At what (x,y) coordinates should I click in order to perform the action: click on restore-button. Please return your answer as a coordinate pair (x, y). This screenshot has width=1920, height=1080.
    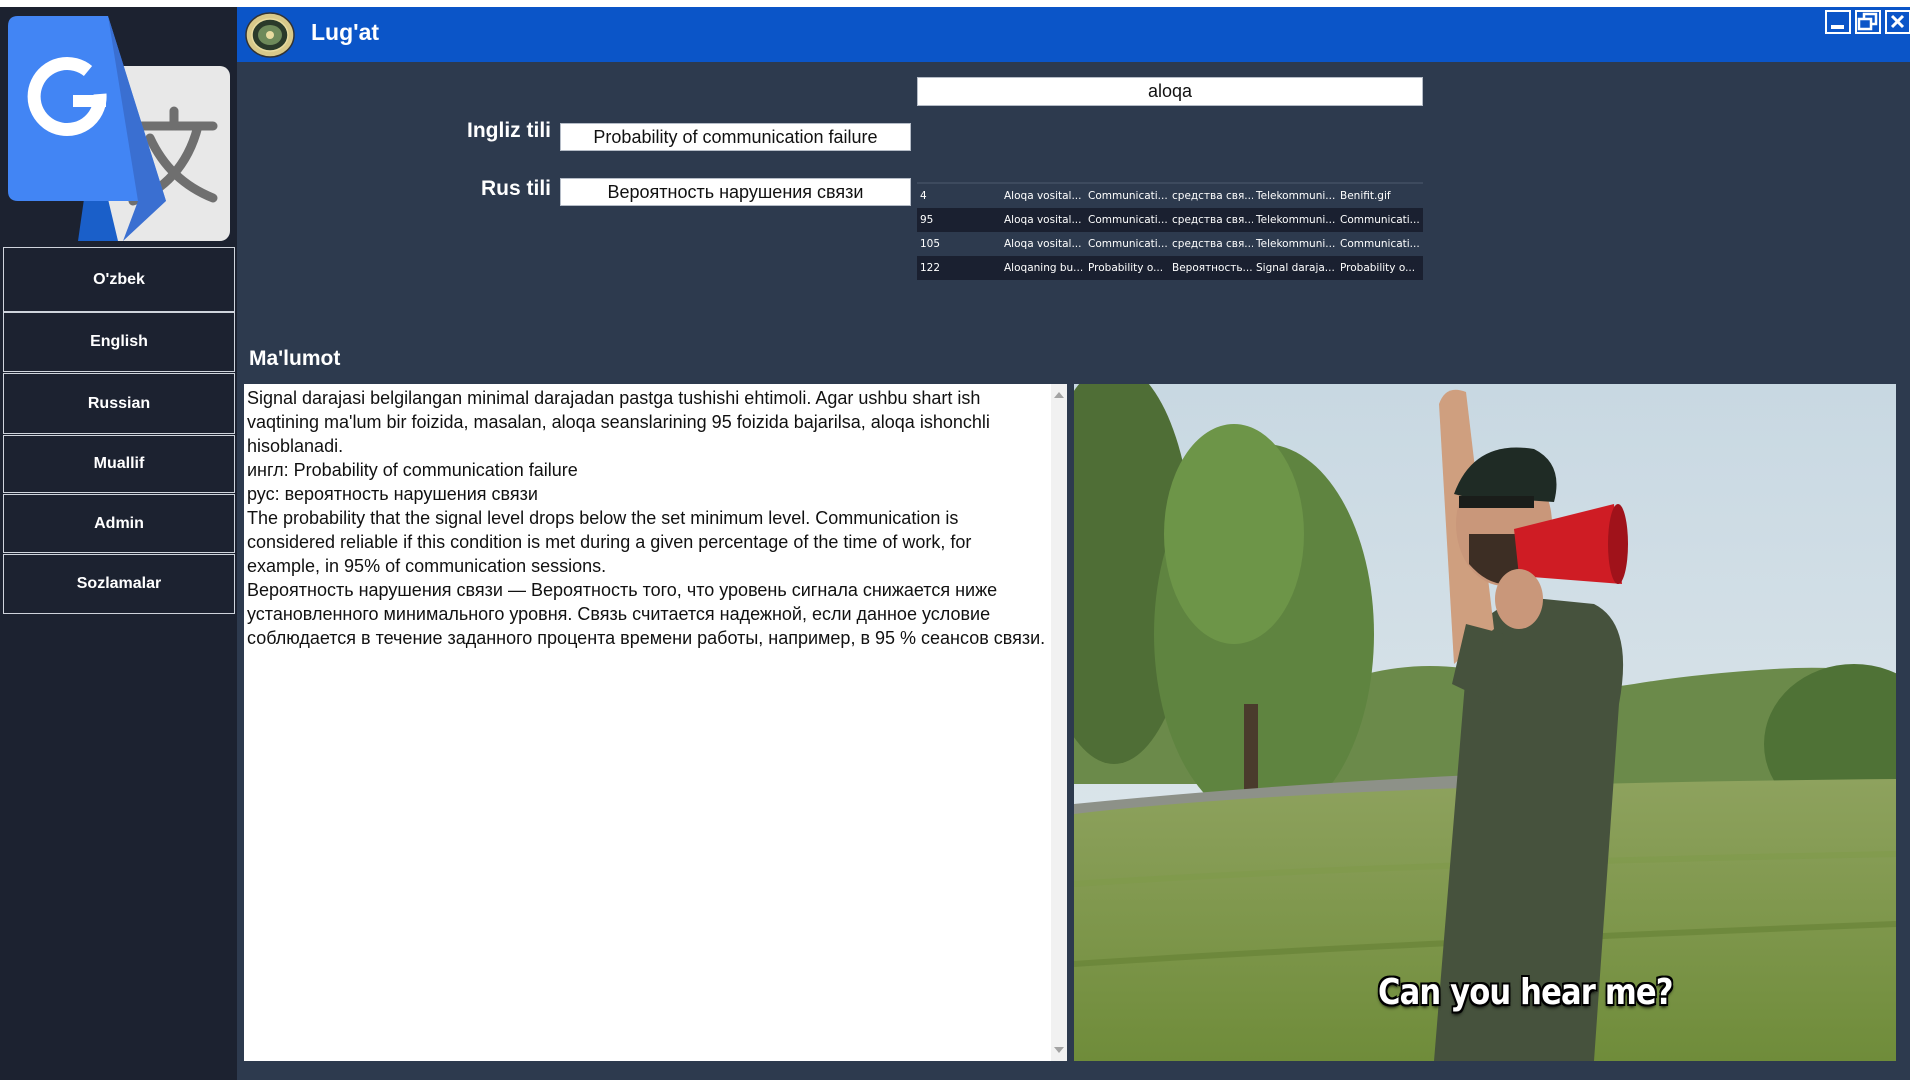
    Looking at the image, I should click on (1868, 22).